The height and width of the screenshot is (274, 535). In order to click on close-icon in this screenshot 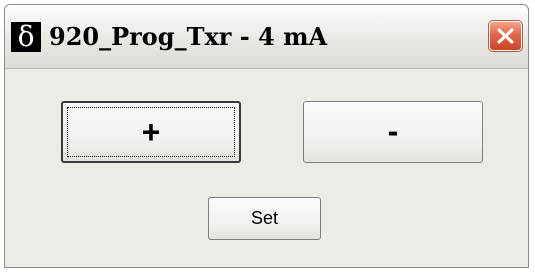, I will do `click(505, 36)`.